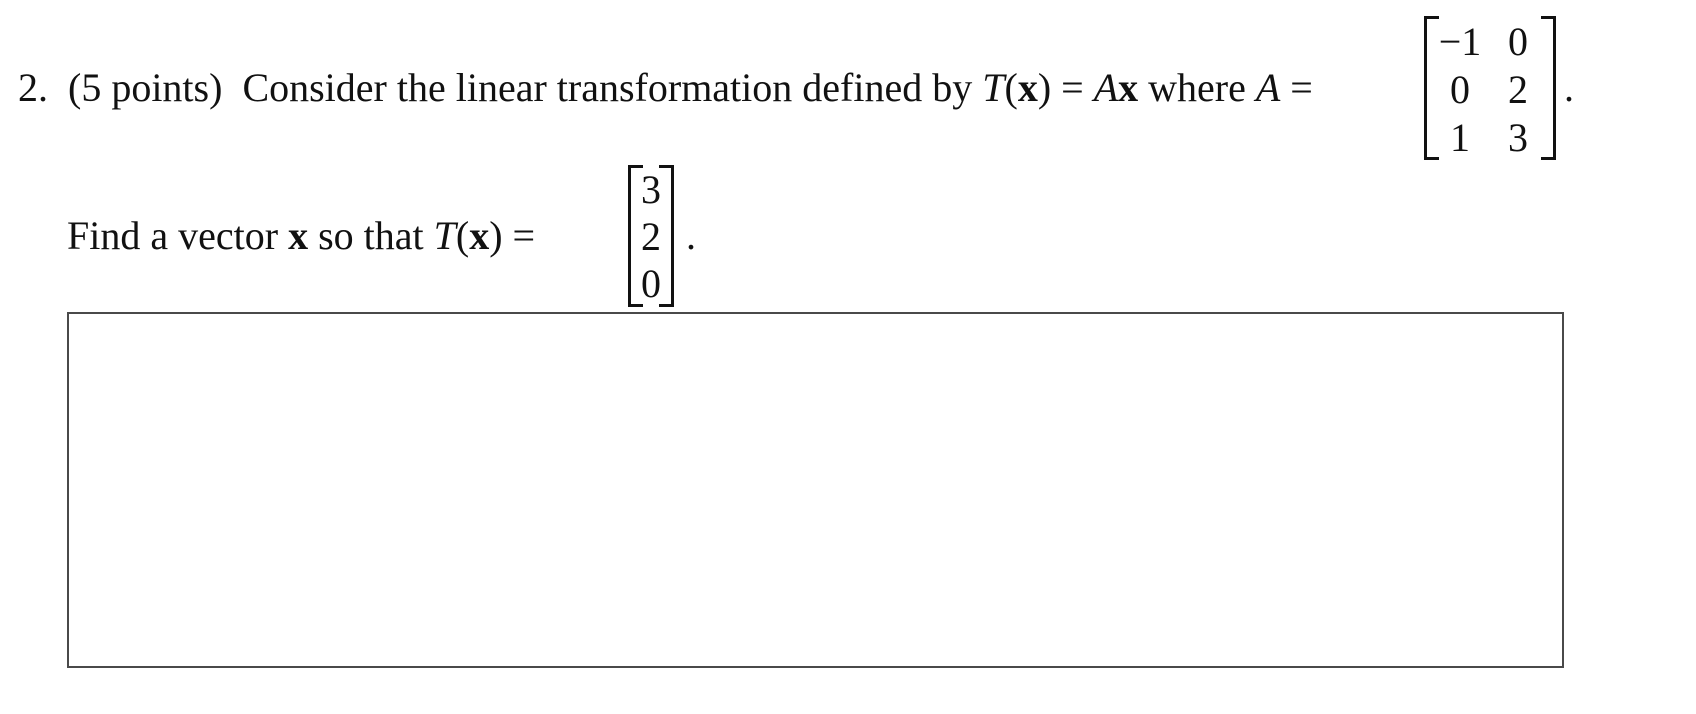 The width and height of the screenshot is (1696, 714). Describe the element at coordinates (145, 87) in the screenshot. I see `problem-points: (5 points)` at that location.